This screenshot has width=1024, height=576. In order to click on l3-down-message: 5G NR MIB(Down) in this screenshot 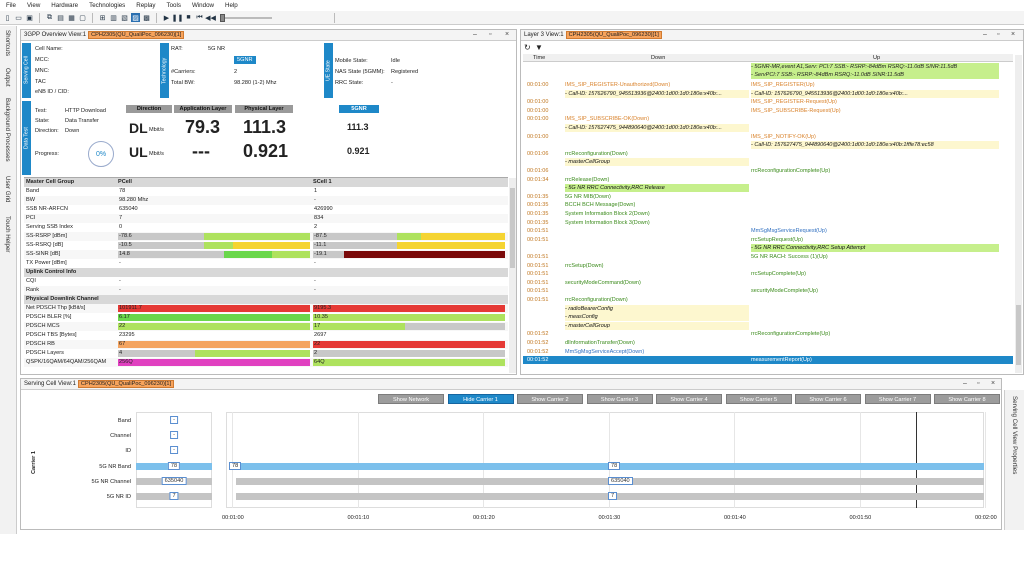, I will do `click(588, 197)`.